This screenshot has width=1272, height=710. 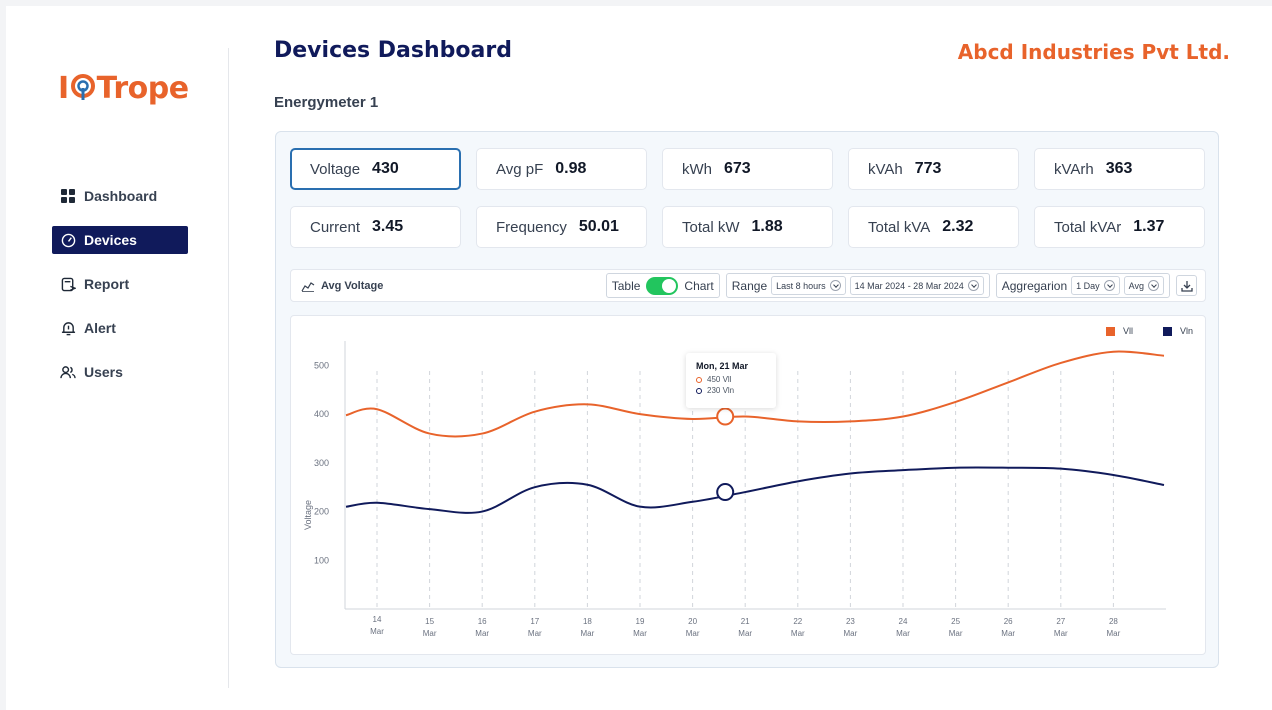 What do you see at coordinates (719, 379) in the screenshot?
I see `tooltip-value: 450 Vll` at bounding box center [719, 379].